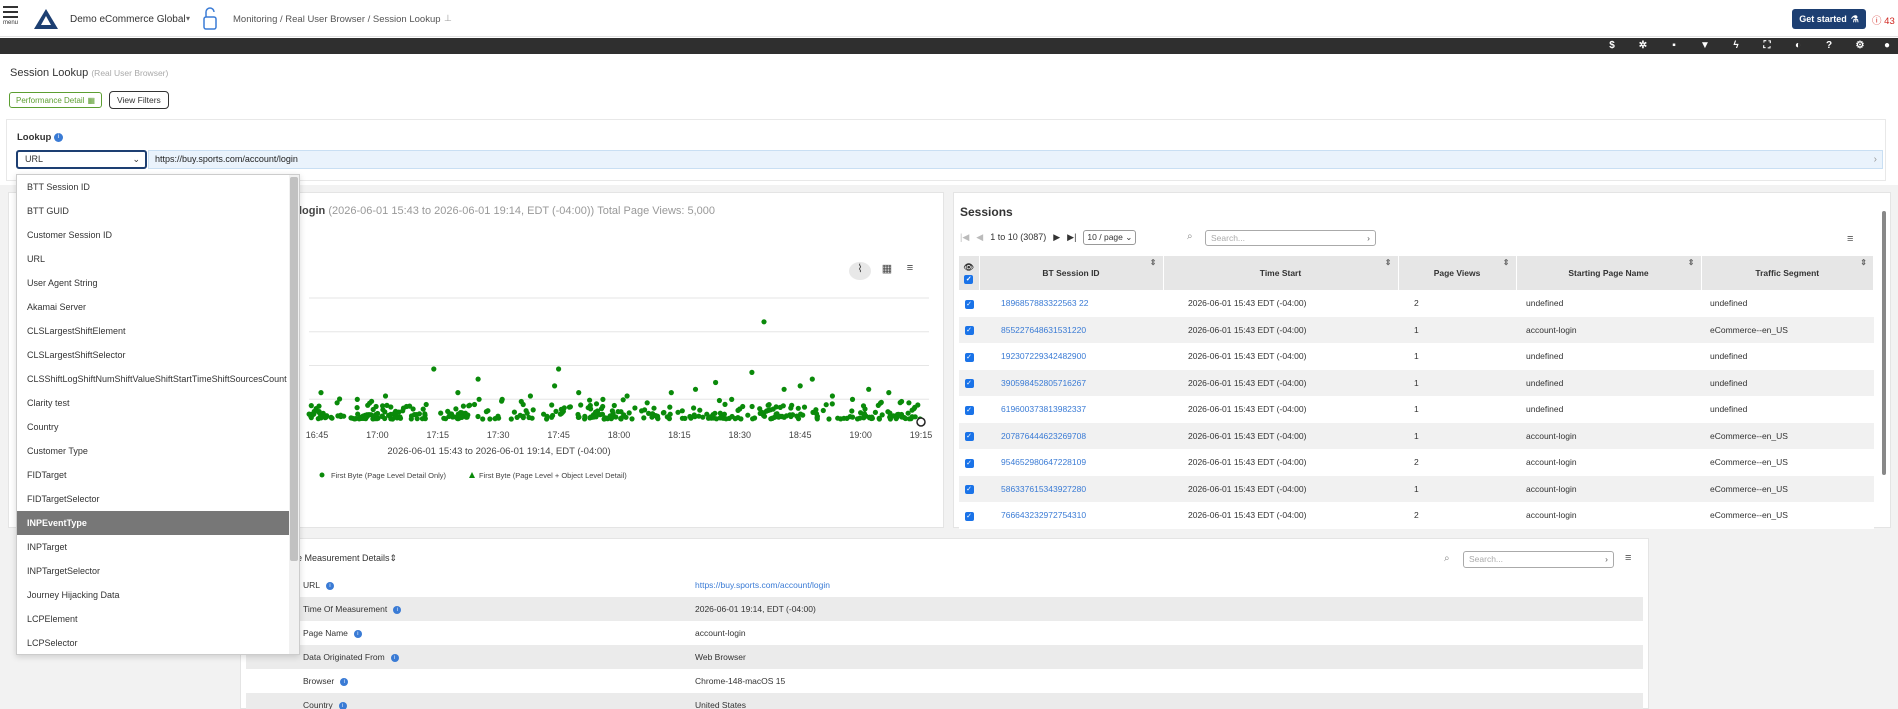 The width and height of the screenshot is (1898, 709). Describe the element at coordinates (158, 187) in the screenshot. I see `dropdown-option: BTT Session ID` at that location.